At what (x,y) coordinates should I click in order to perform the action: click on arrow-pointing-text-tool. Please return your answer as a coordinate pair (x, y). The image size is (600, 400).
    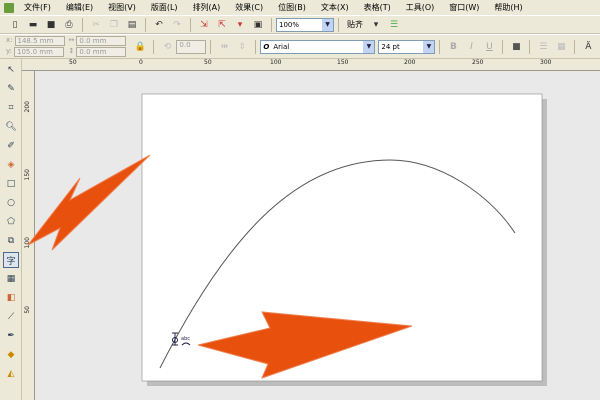
    Looking at the image, I should click on (89, 202).